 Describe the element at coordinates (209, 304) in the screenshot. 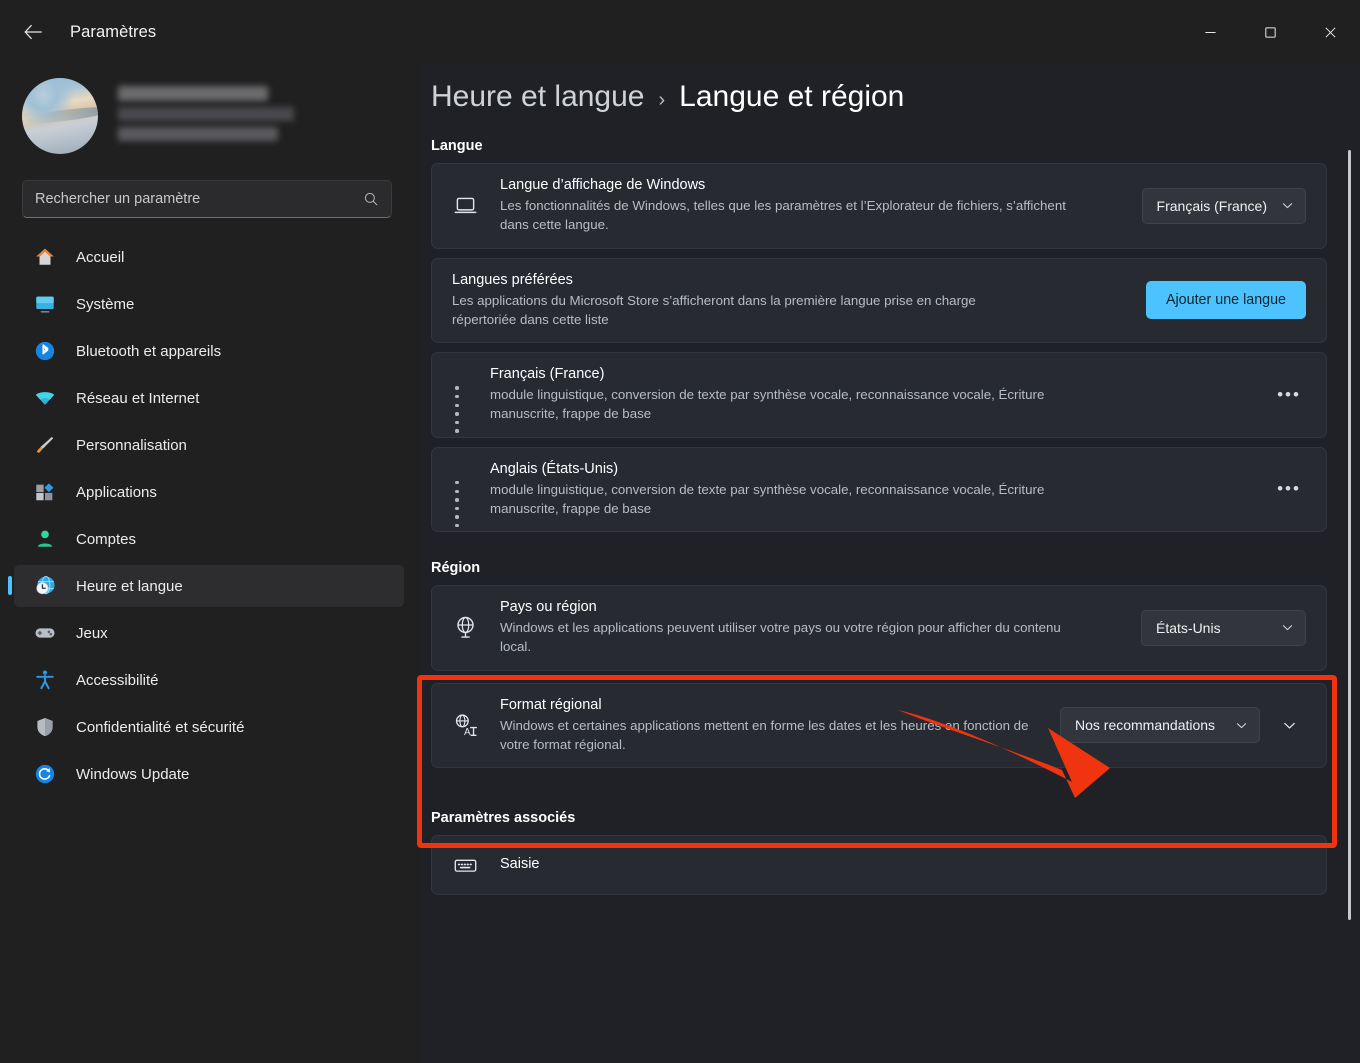

I see `sidebar-item-systeme: Système` at that location.